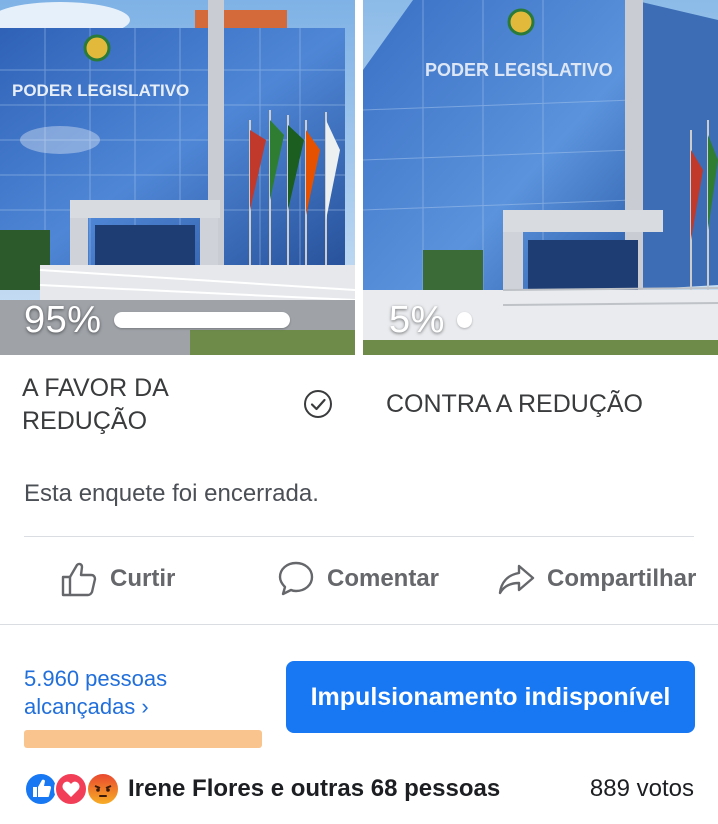 Image resolution: width=718 pixels, height=824 pixels. Describe the element at coordinates (79, 579) in the screenshot. I see `thumbs-up-icon` at that location.